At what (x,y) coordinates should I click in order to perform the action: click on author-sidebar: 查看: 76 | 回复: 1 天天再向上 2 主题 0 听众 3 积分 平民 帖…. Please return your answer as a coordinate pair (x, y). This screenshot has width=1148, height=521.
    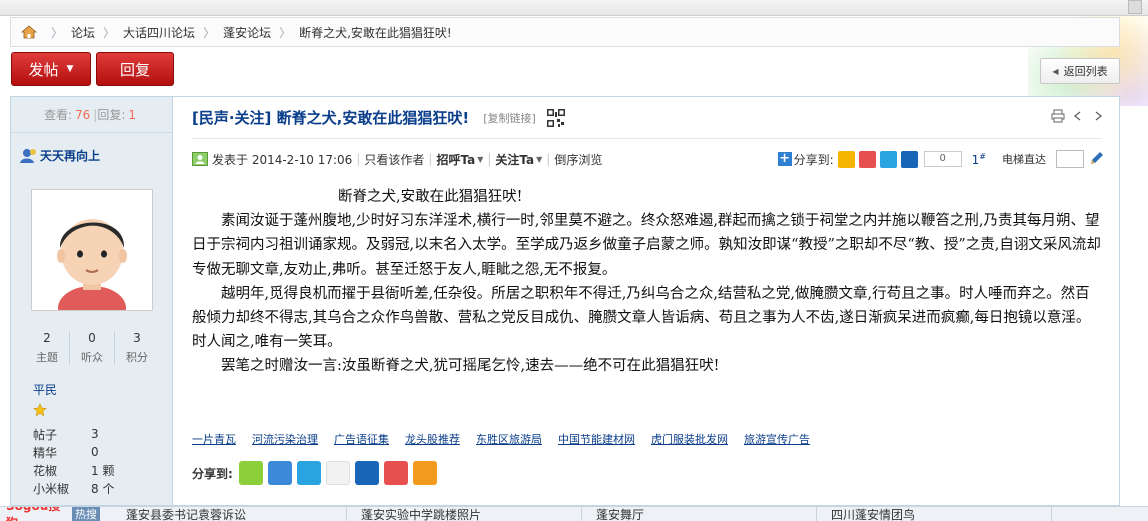
    Looking at the image, I should click on (92, 301).